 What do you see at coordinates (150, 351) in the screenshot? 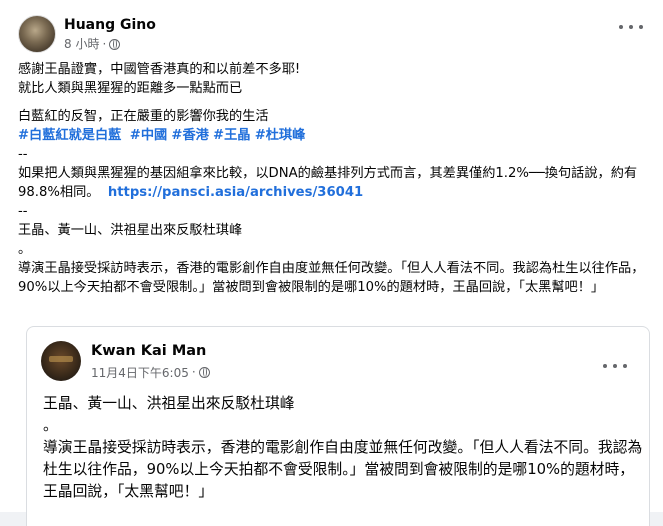
I see `shared-author-name: Kwan Kai Man` at bounding box center [150, 351].